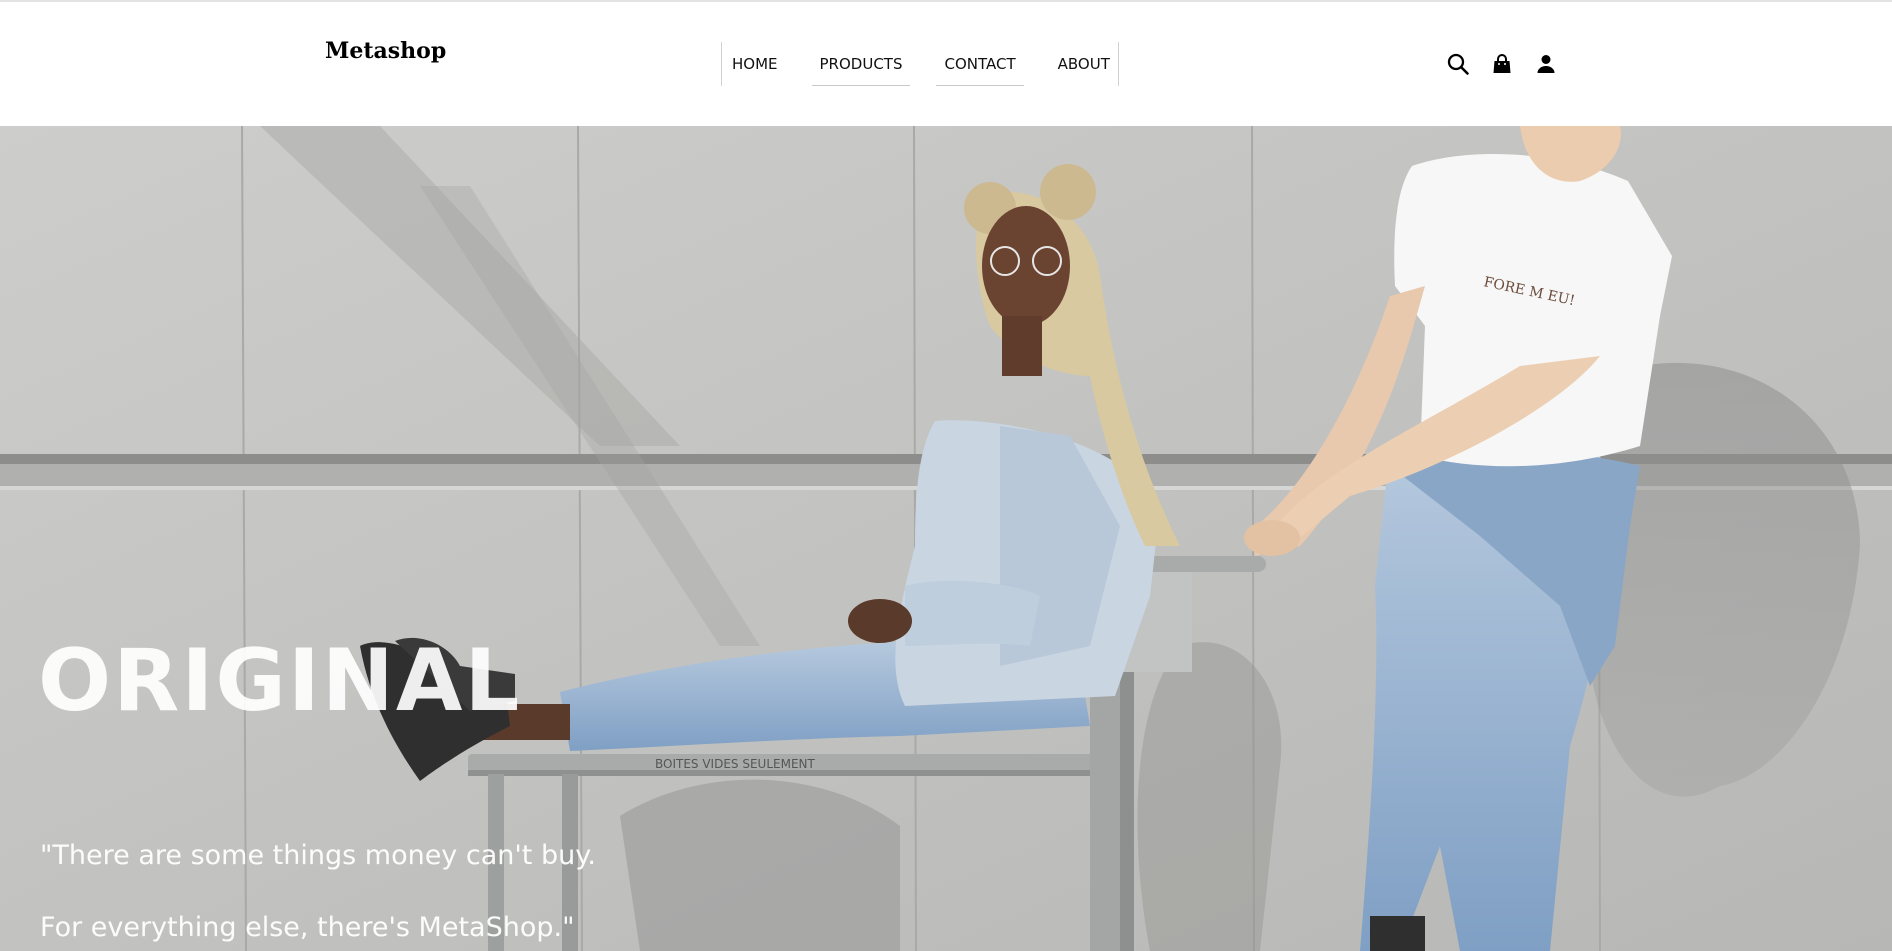  Describe the element at coordinates (920, 64) in the screenshot. I see `main-nav: HOME PRODUCTS CONTACT ABOUT` at that location.